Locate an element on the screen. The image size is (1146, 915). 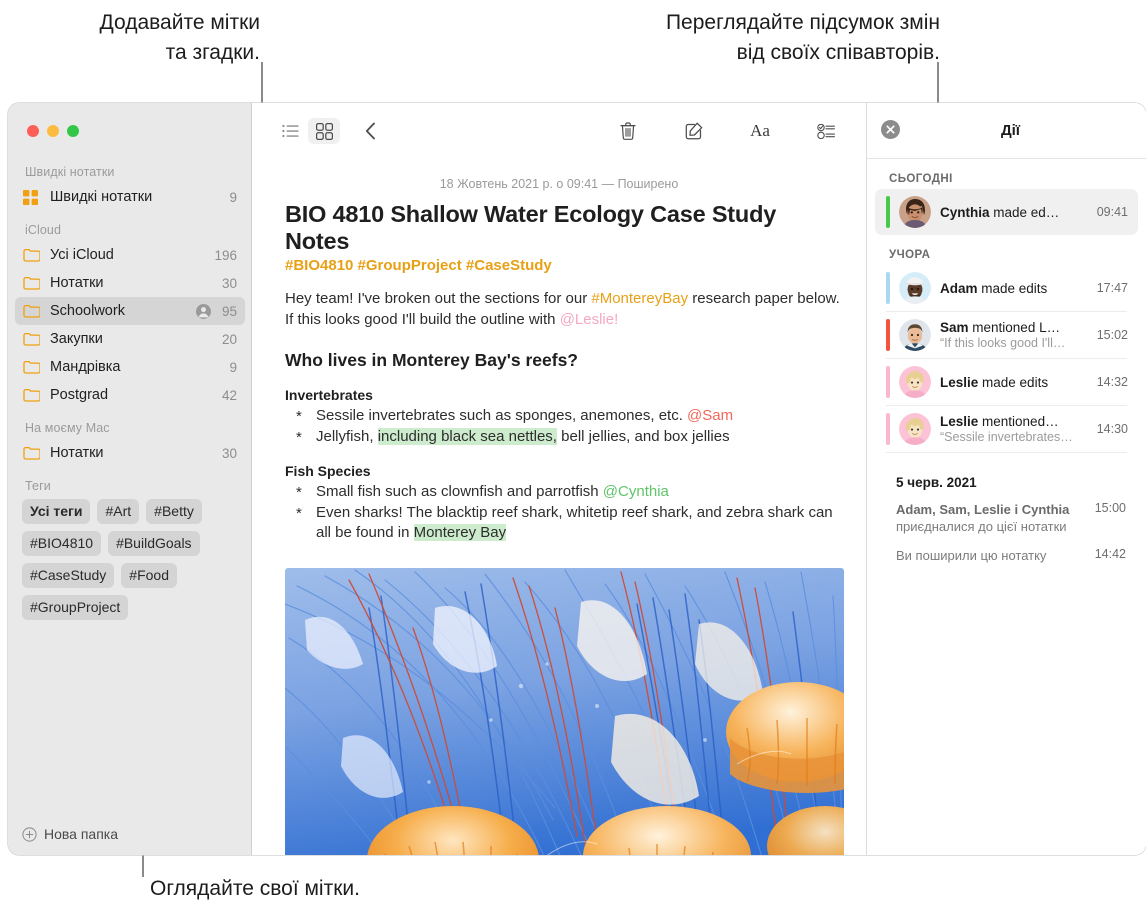
tag-buildgoals: #BuildGoals is located at coordinates (154, 543).